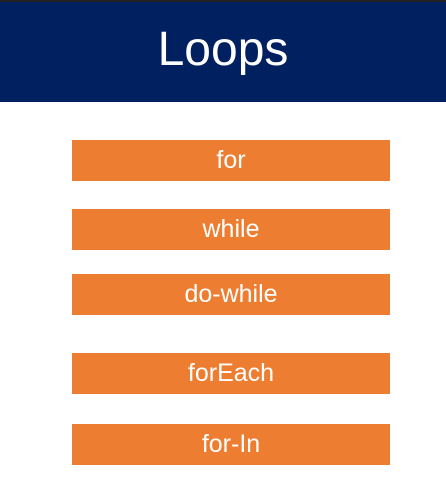  I want to click on loop-item-while: while, so click(231, 229).